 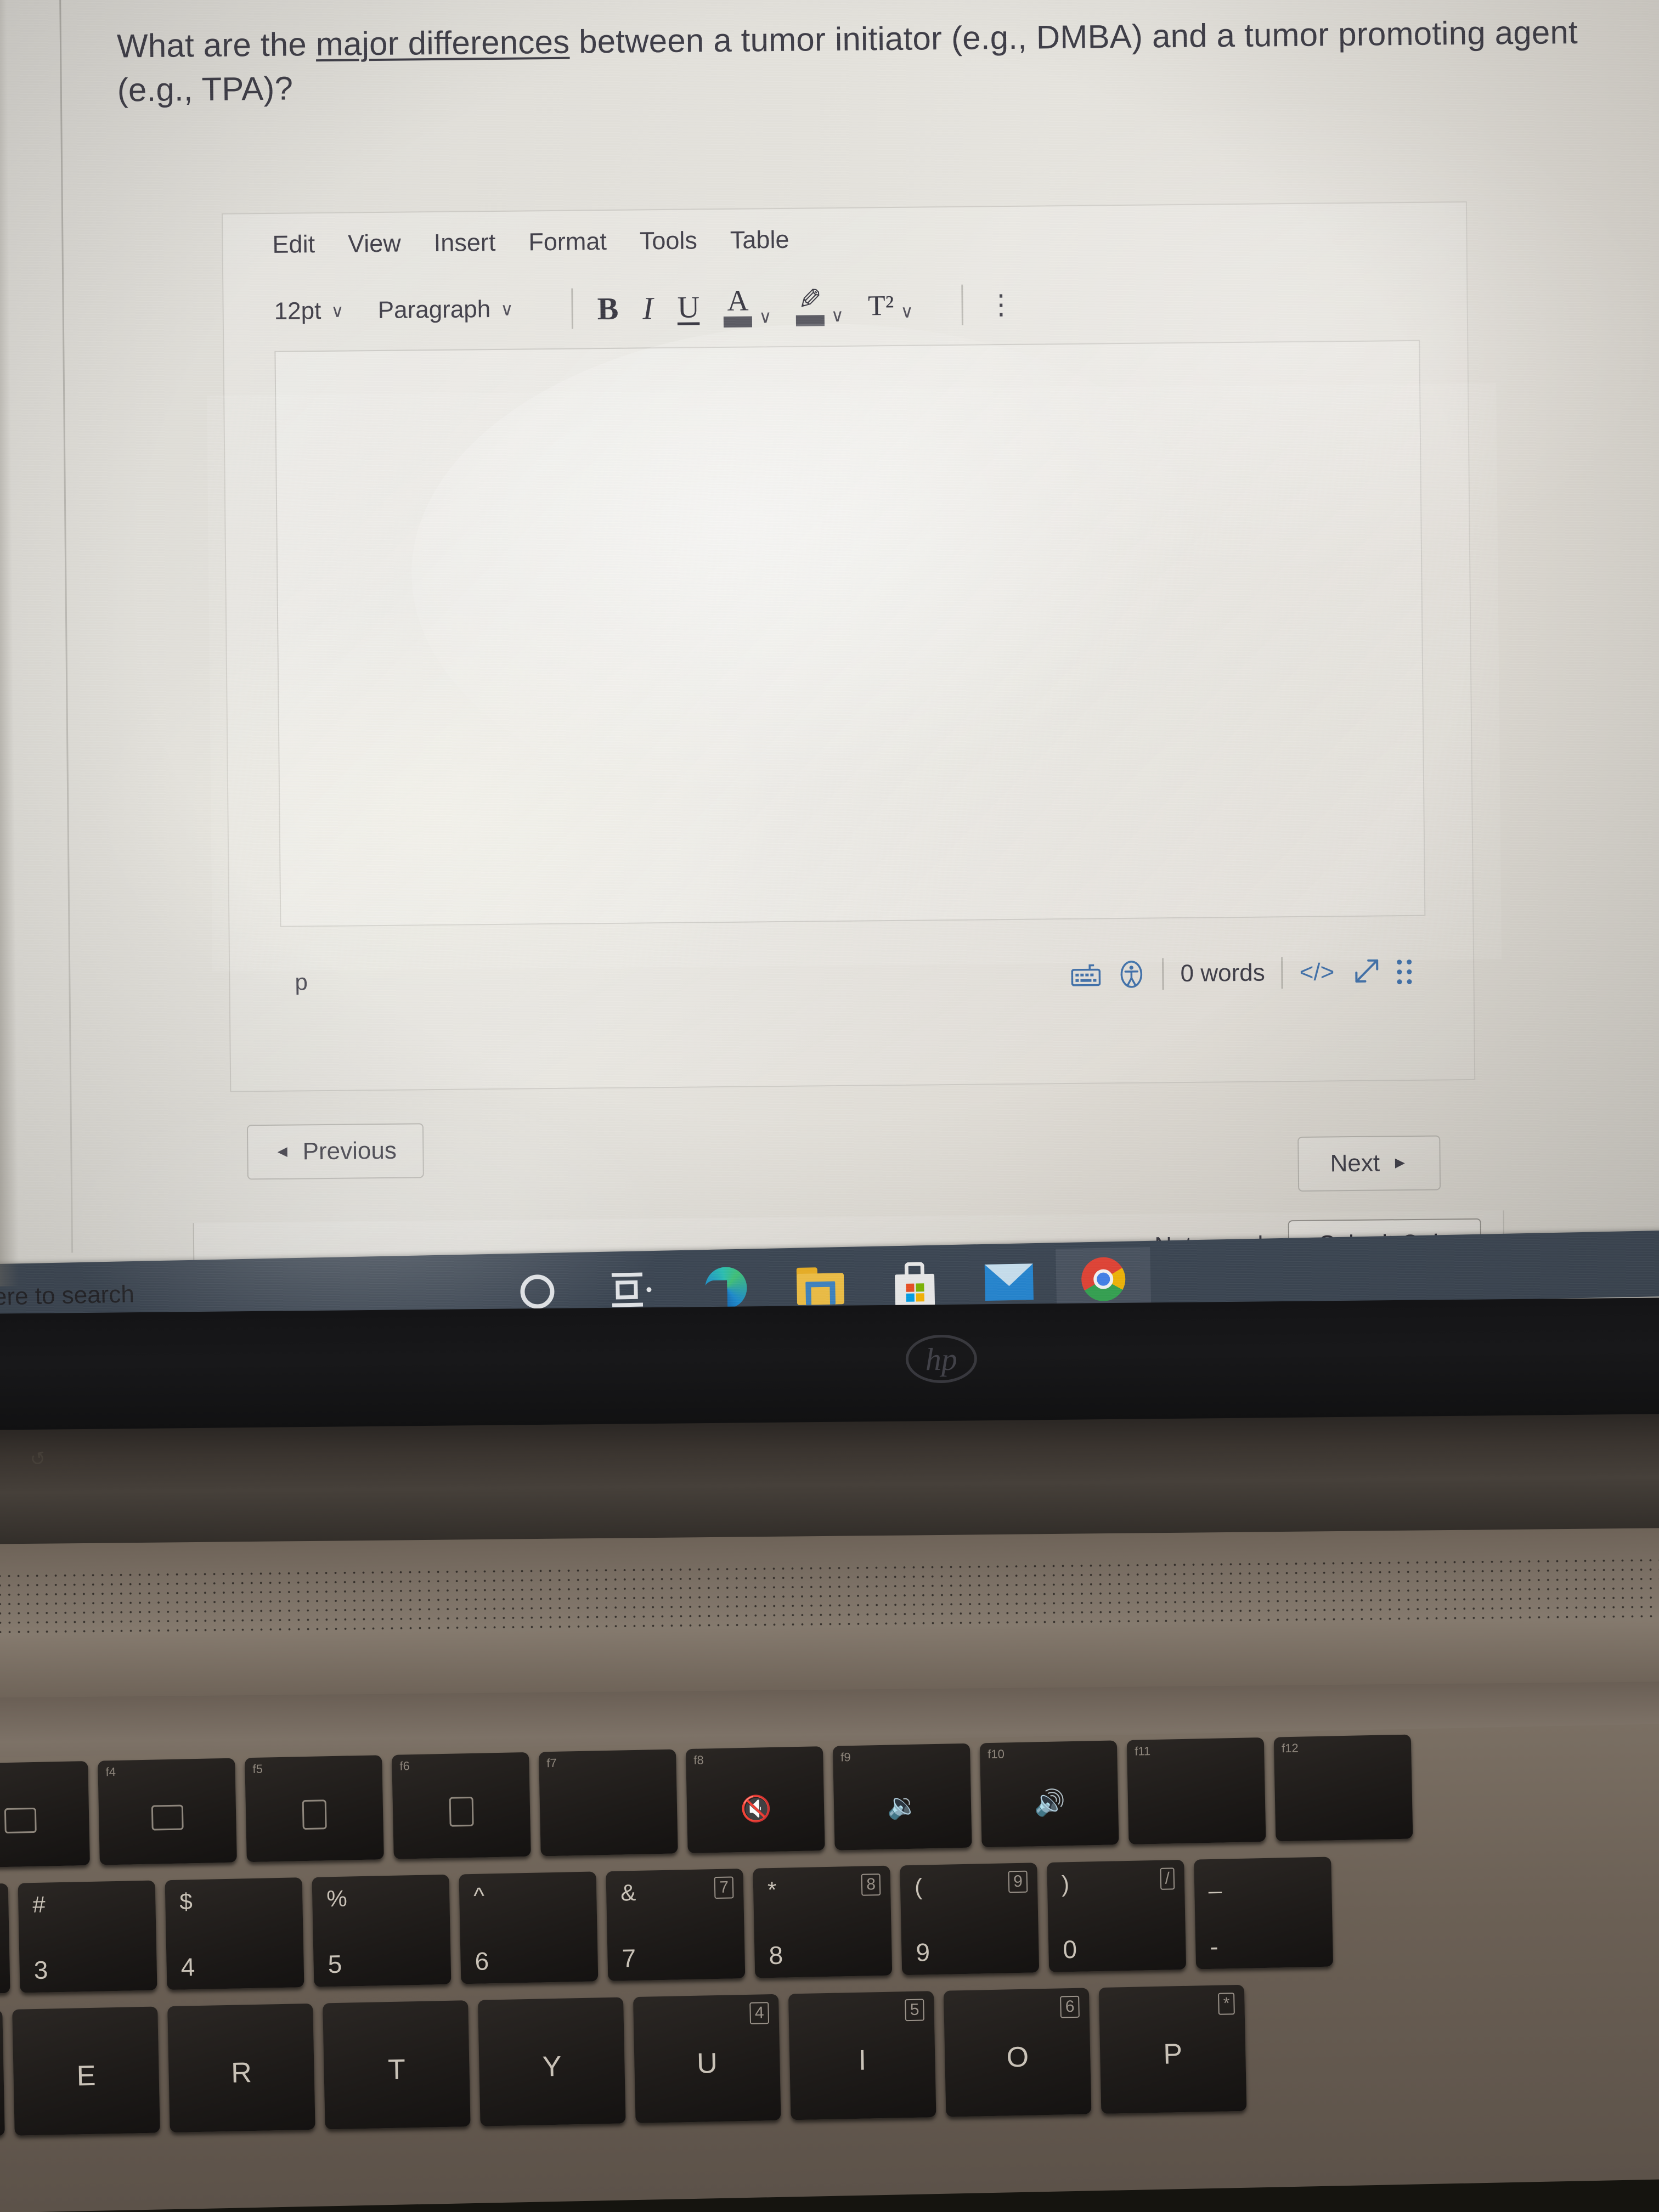 What do you see at coordinates (890, 306) in the screenshot?
I see `superscript-button: T² ∨` at bounding box center [890, 306].